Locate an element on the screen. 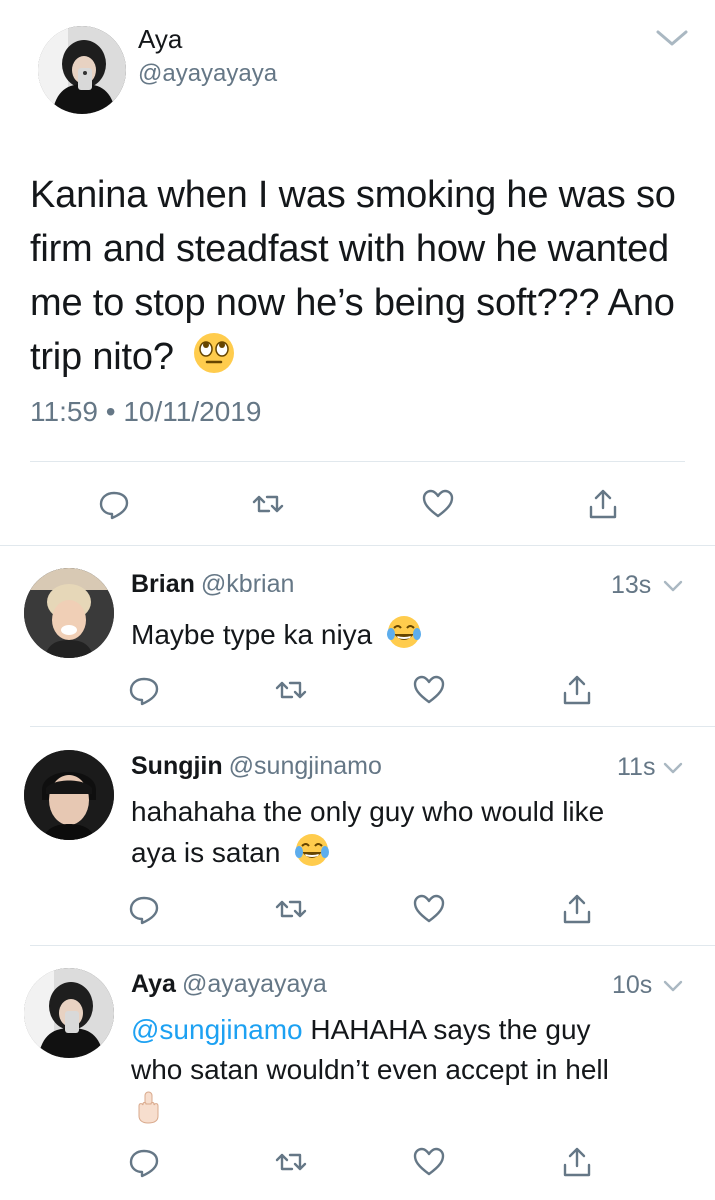 The height and width of the screenshot is (1200, 715). reply-author-name: Sungjin is located at coordinates (177, 766).